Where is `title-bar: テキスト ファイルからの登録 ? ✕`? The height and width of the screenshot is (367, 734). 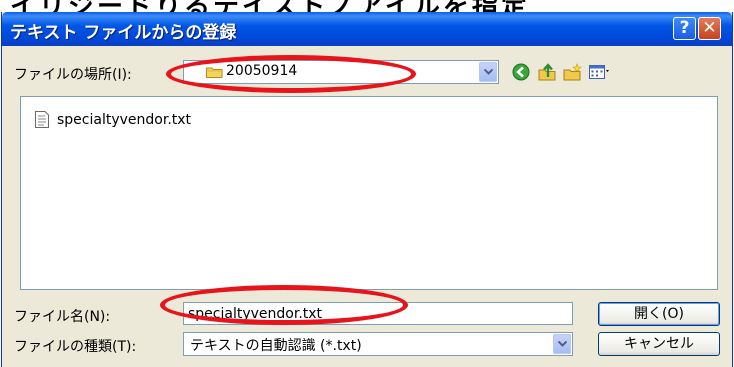
title-bar: テキスト ファイルからの登録 ? ✕ is located at coordinates (367, 29).